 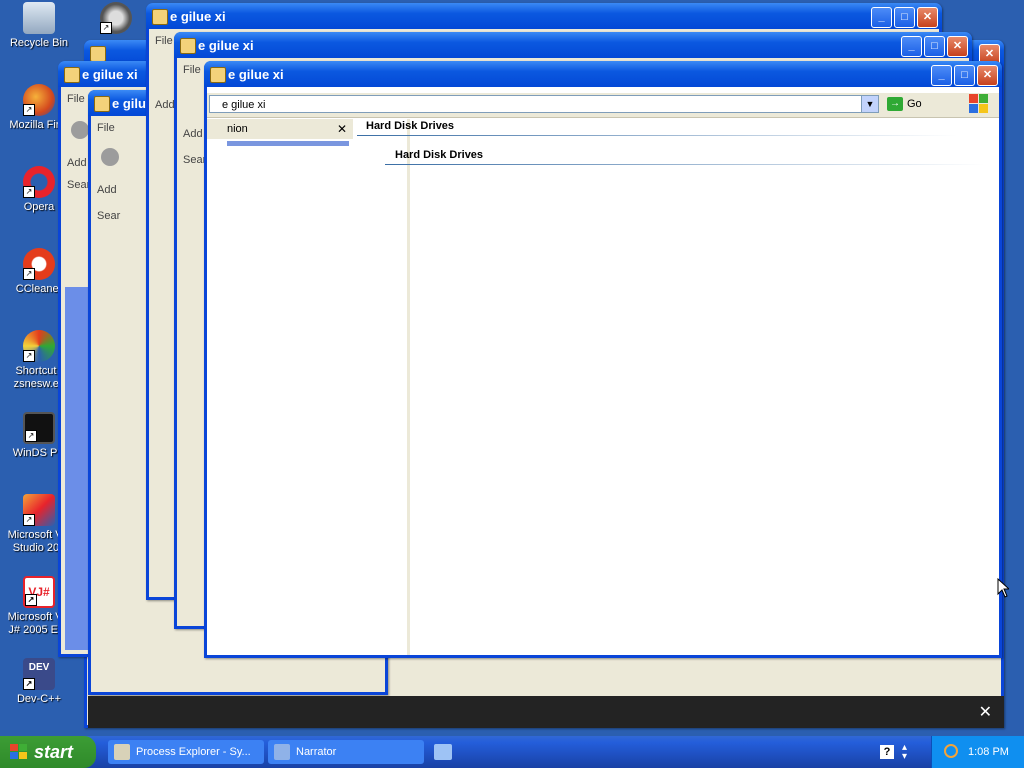 I want to click on taskbar-button-label: Narrator, so click(x=316, y=752).